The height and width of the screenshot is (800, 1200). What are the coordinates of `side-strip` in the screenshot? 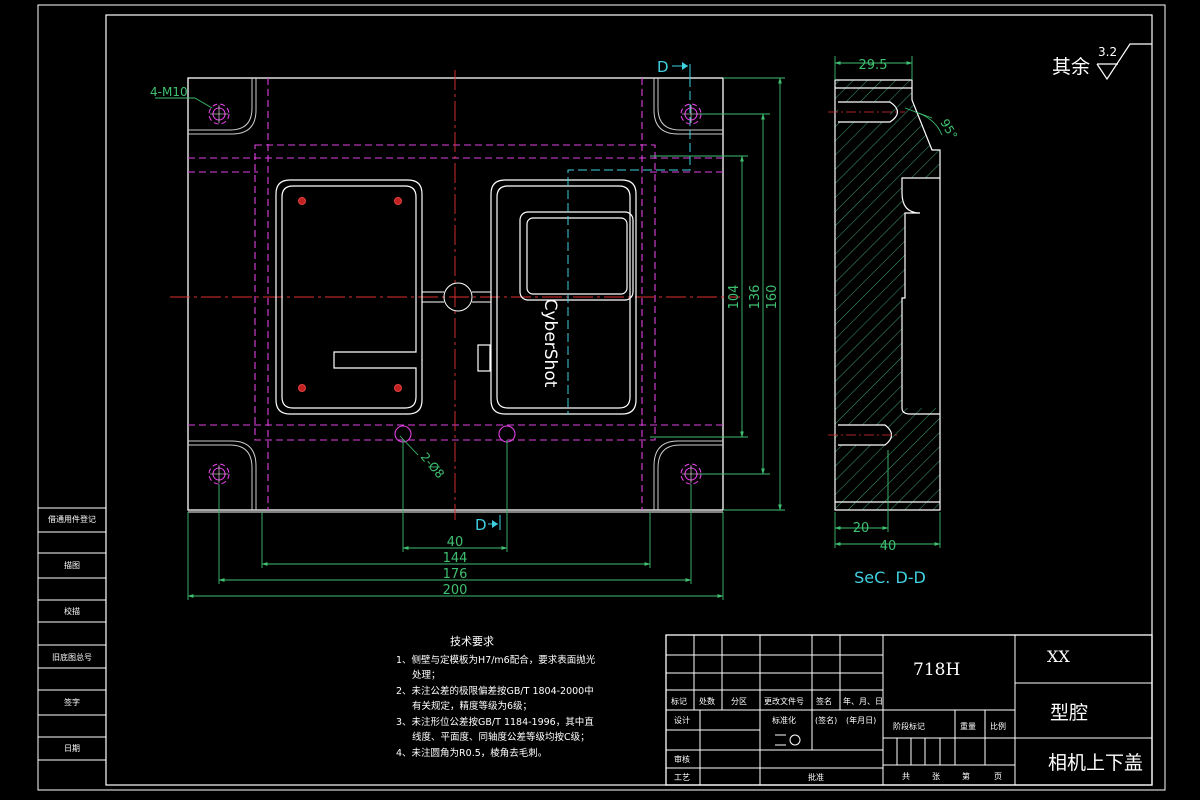 It's located at (72, 634).